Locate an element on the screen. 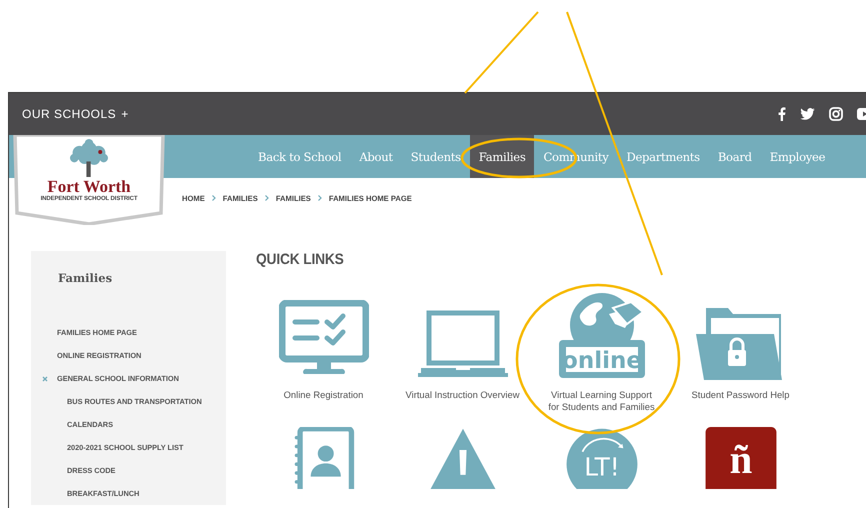  laptop-icon is located at coordinates (463, 345).